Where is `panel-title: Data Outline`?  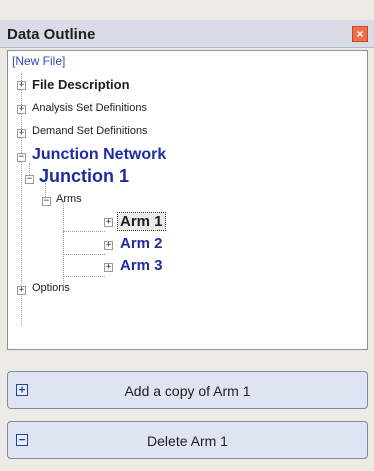 panel-title: Data Outline is located at coordinates (51, 34).